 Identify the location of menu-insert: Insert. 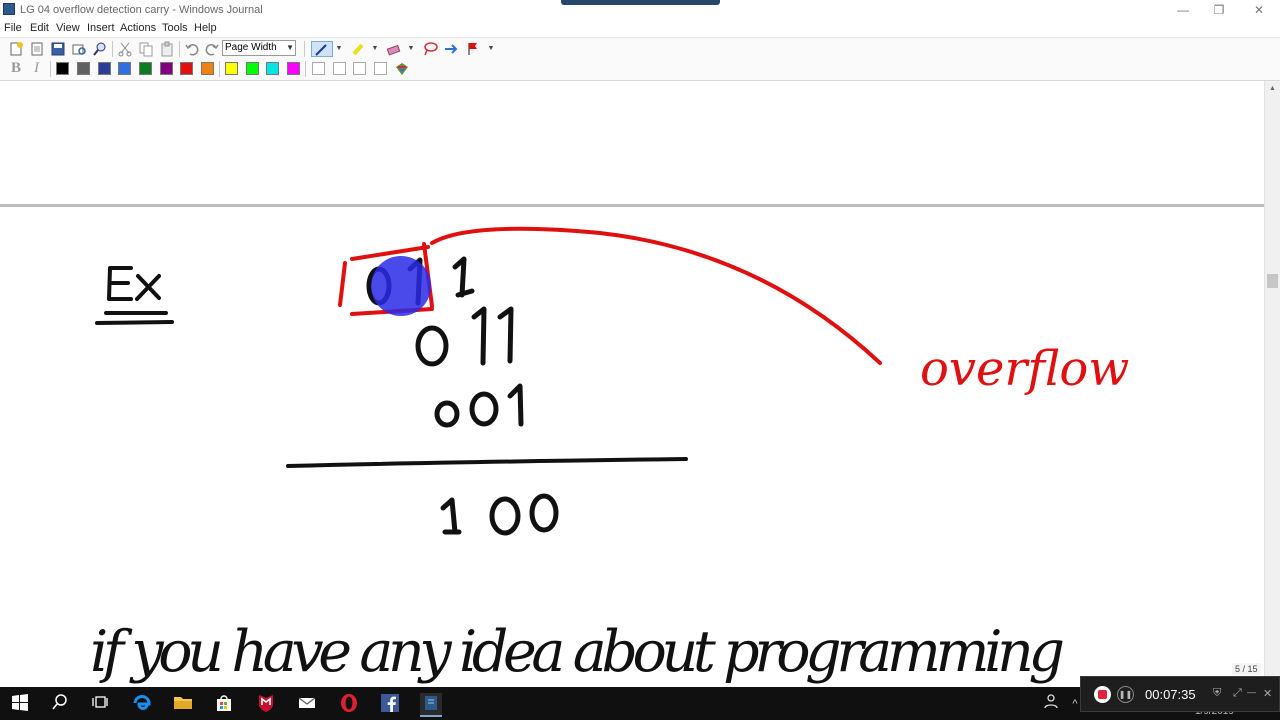
(101, 28).